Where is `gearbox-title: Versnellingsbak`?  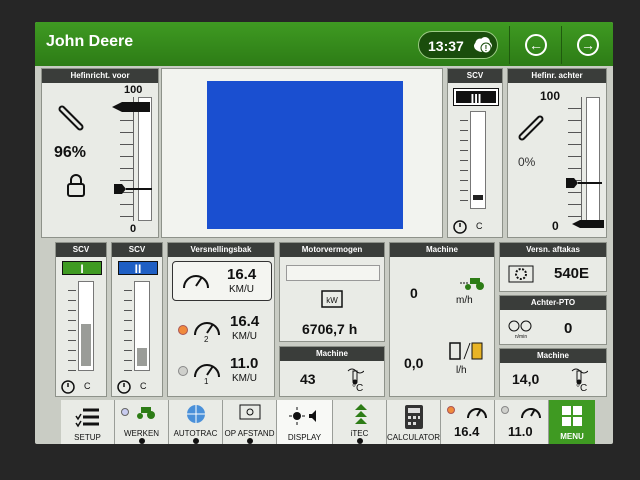
gearbox-title: Versnellingsbak is located at coordinates (221, 250).